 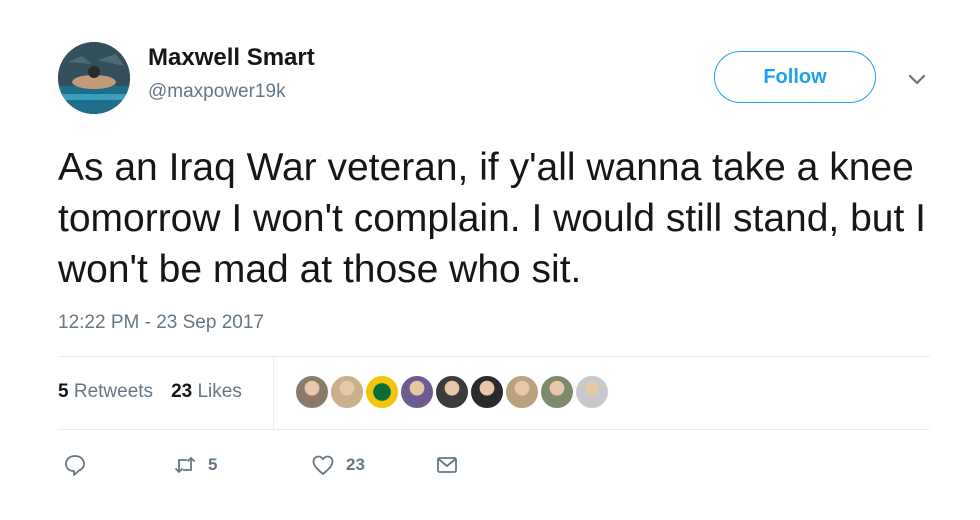 I want to click on message-button, so click(x=447, y=465).